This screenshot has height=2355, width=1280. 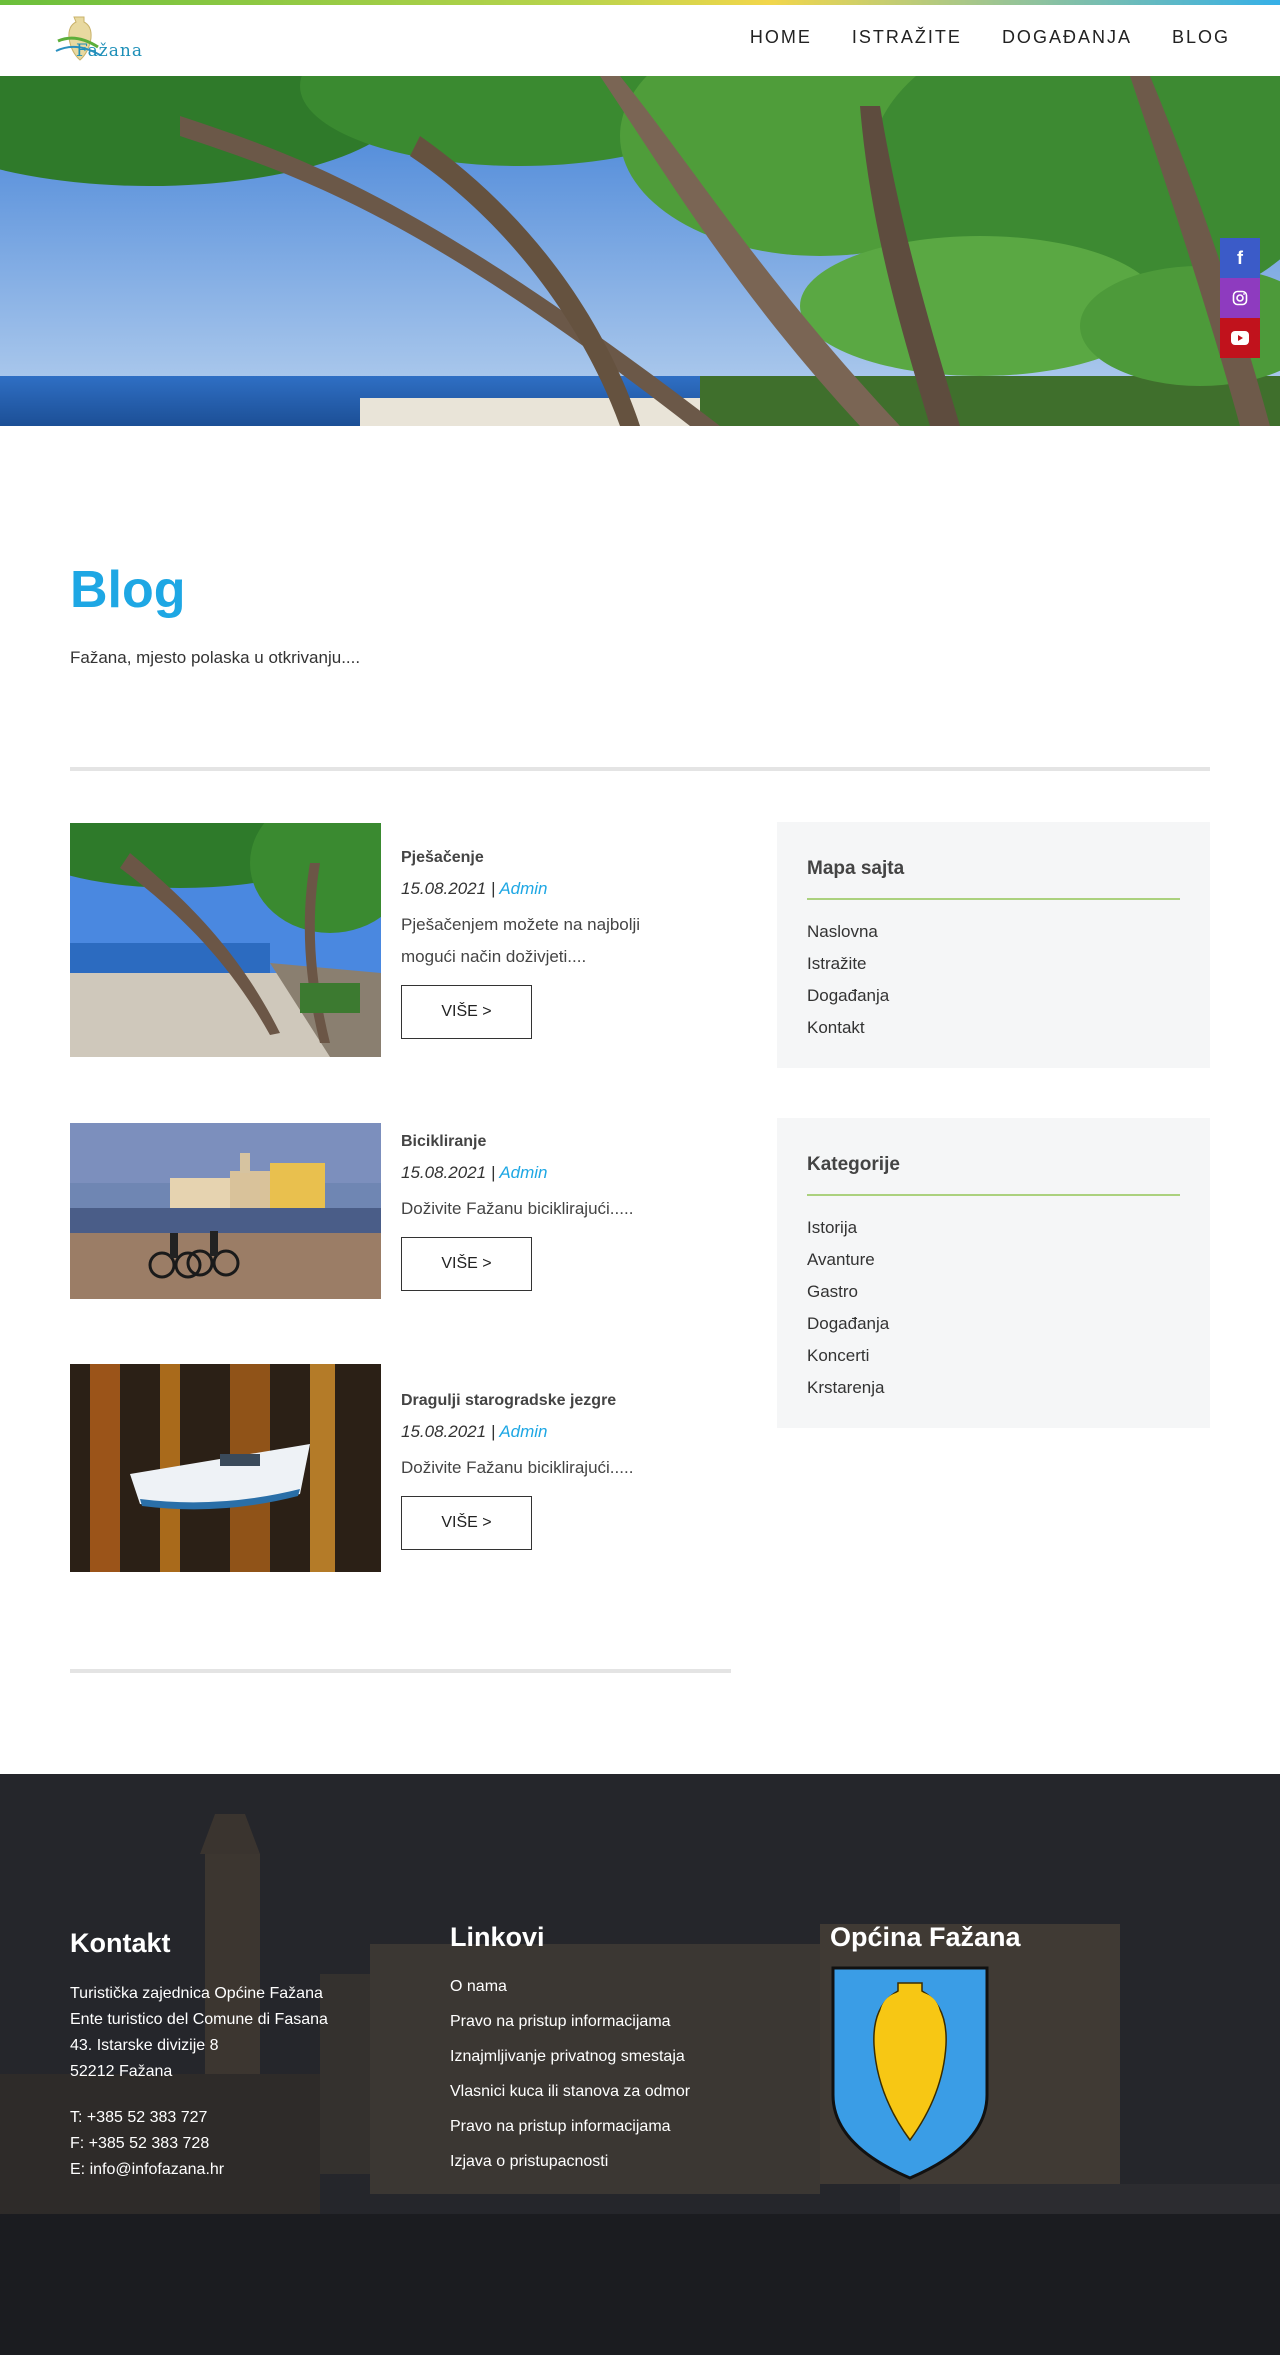 I want to click on pine-trees-seaside-photo, so click(x=640, y=251).